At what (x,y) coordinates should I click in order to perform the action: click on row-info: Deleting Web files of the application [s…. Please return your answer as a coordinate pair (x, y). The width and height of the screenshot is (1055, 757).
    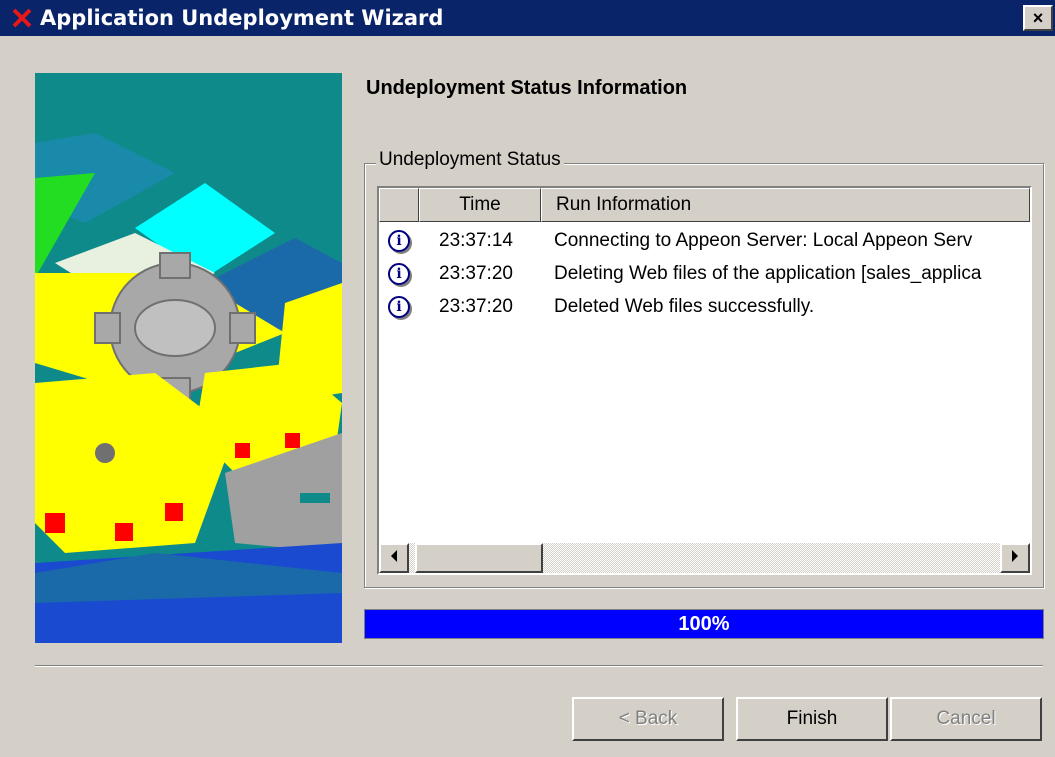
    Looking at the image, I should click on (768, 273).